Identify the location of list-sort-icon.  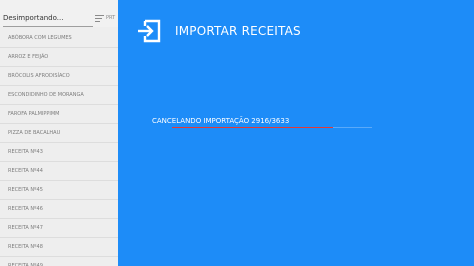
(99, 18).